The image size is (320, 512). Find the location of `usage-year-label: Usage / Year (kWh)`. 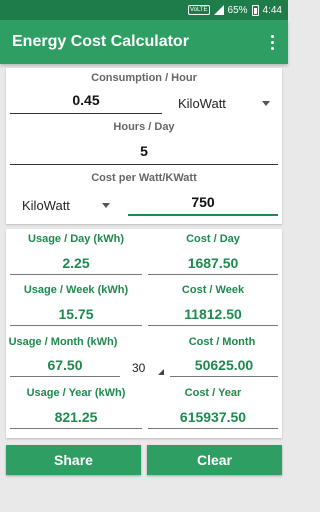

usage-year-label: Usage / Year (kWh) is located at coordinates (76, 393).